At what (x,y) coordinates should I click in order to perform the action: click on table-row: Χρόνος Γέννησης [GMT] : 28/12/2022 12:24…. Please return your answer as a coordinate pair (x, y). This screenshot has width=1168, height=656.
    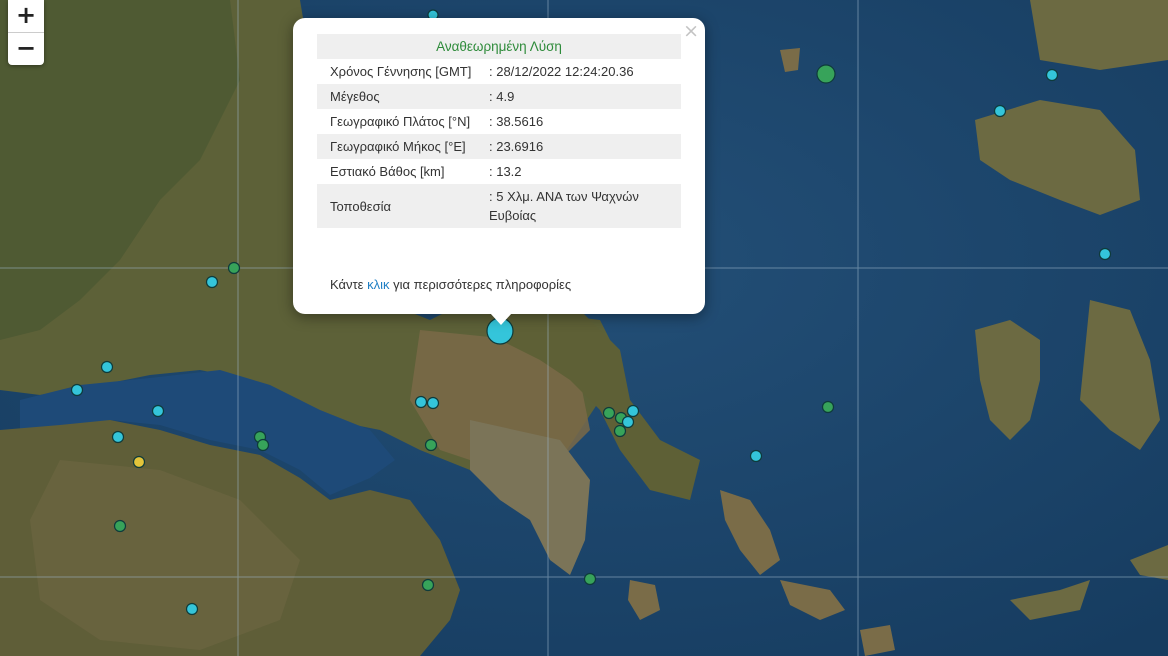
    Looking at the image, I should click on (499, 71).